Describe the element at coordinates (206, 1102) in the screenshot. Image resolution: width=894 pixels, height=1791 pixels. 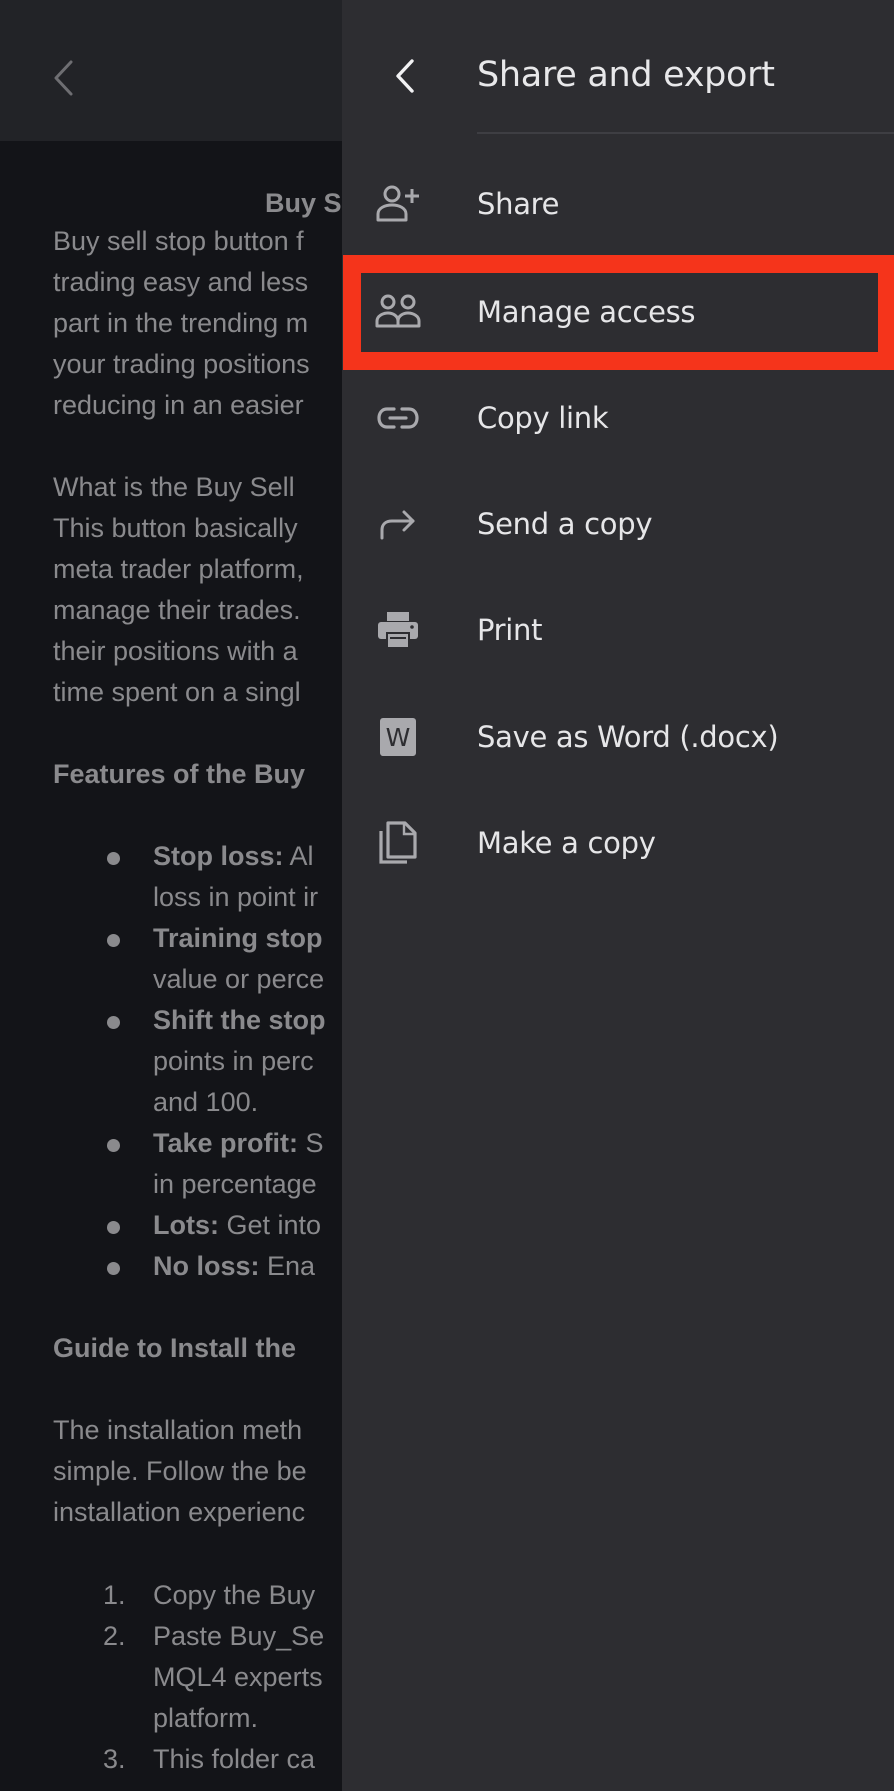
I see `feature-item-cont: and 100.` at that location.